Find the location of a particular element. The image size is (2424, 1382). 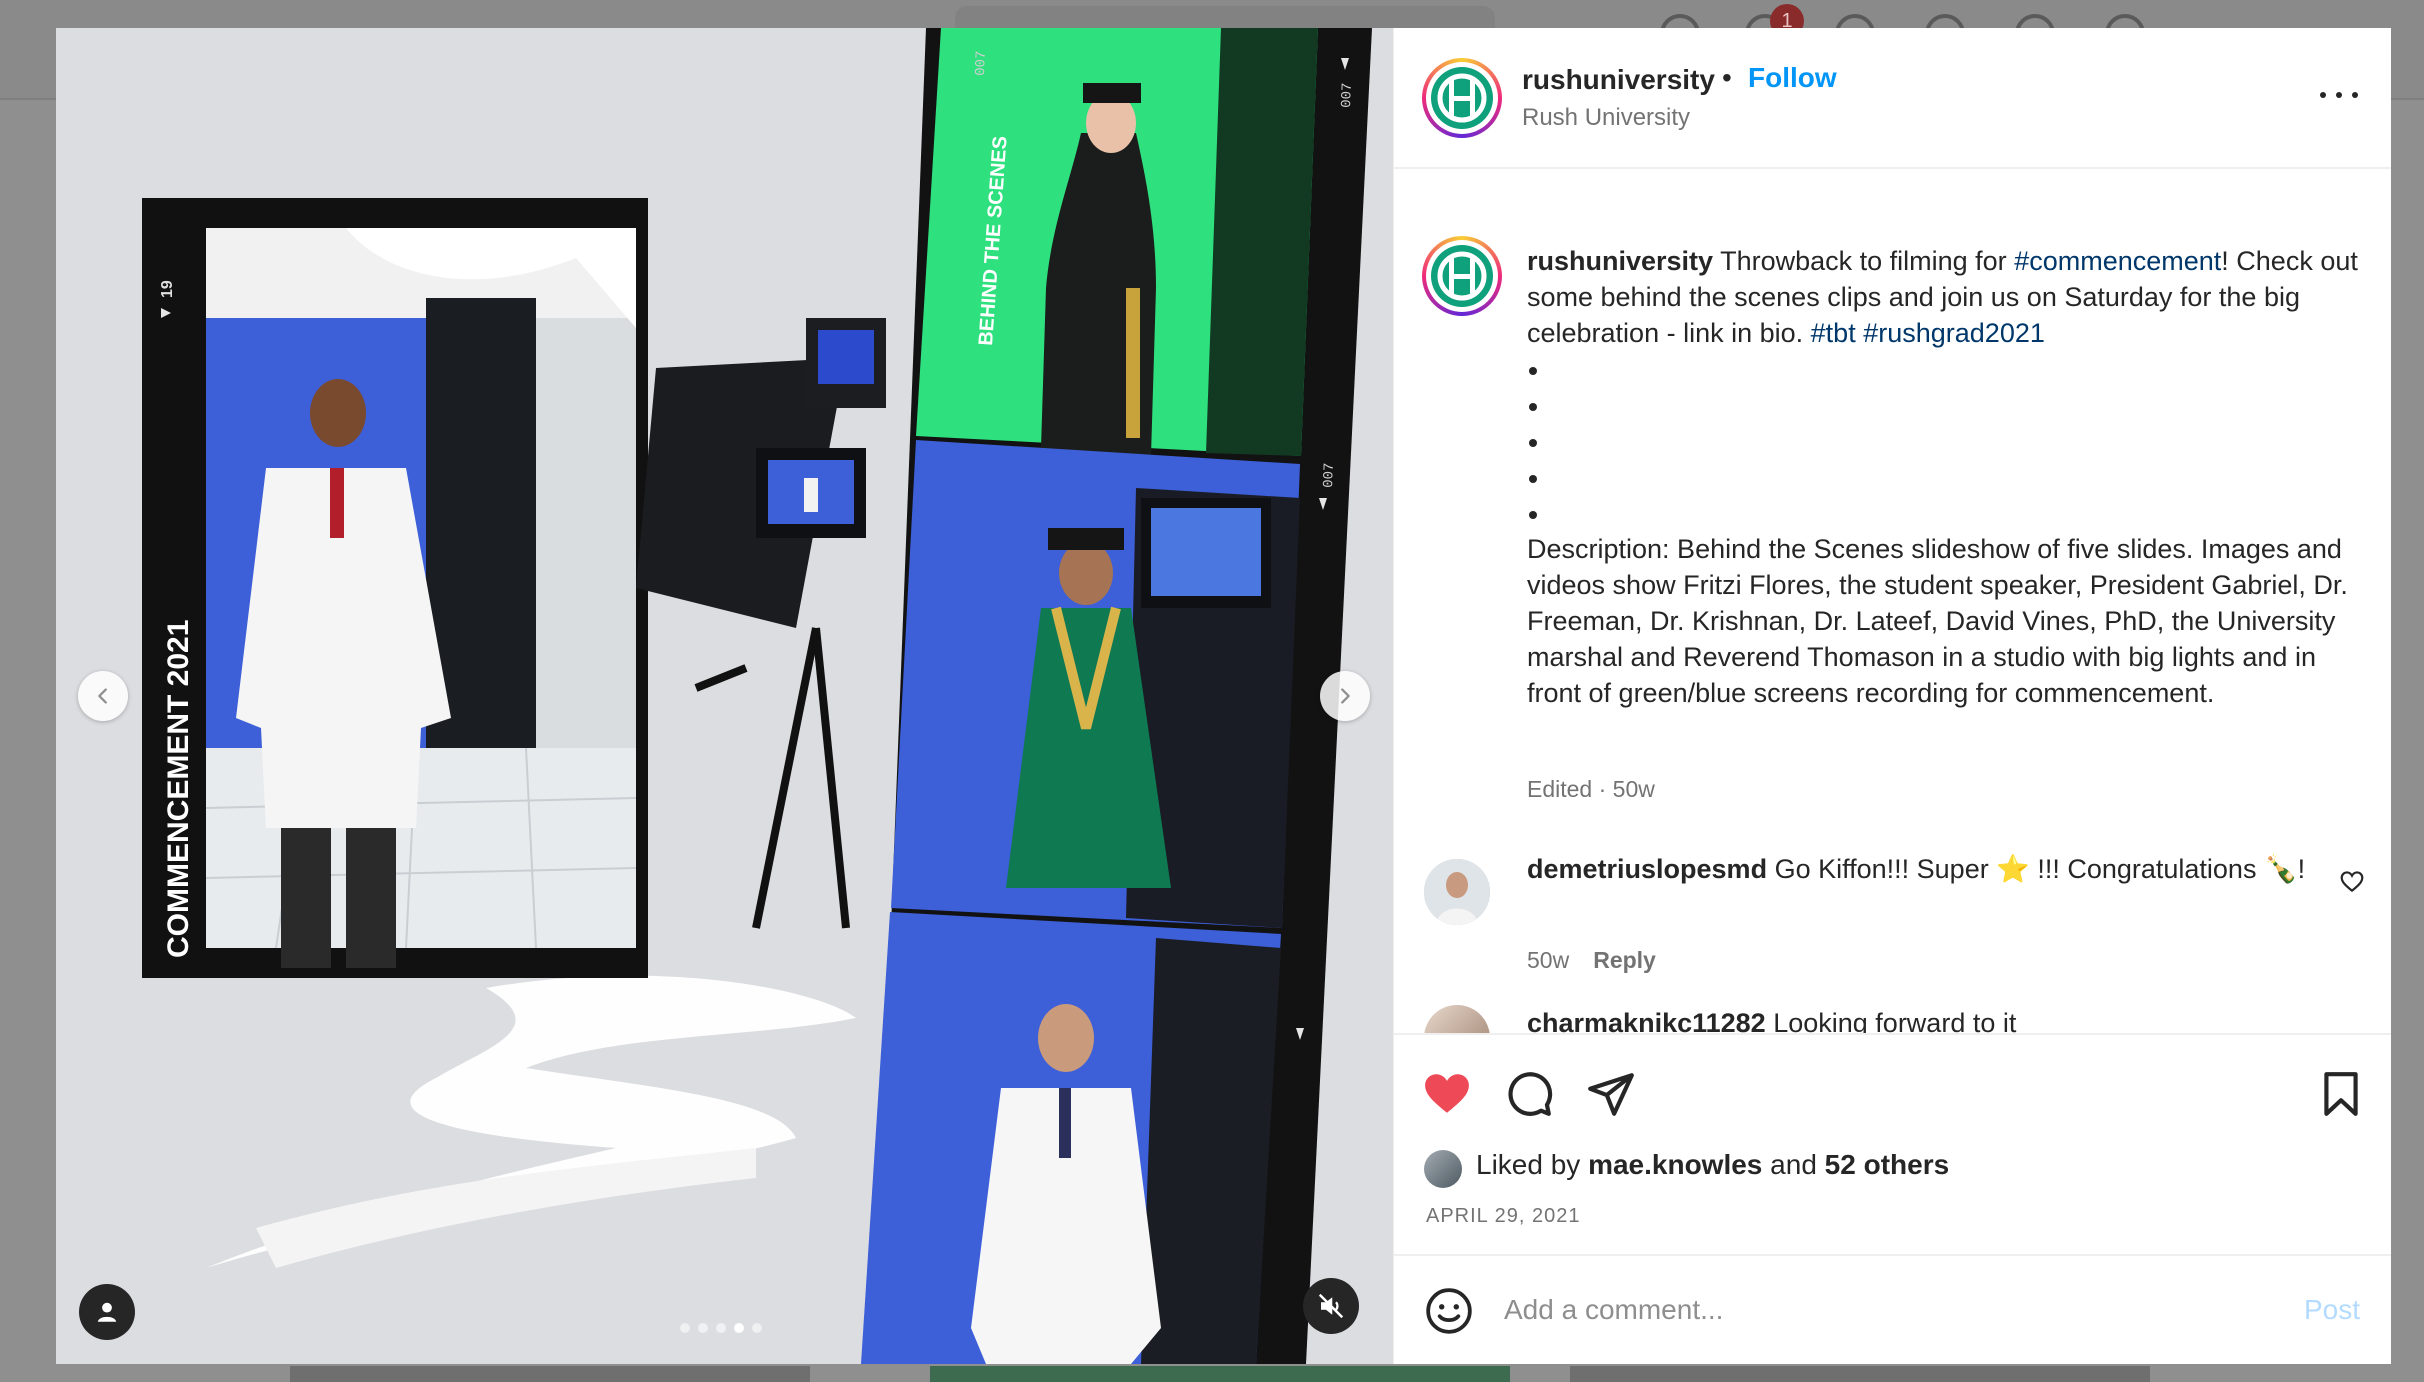

comment-meta: 50w Reply is located at coordinates (1591, 960).